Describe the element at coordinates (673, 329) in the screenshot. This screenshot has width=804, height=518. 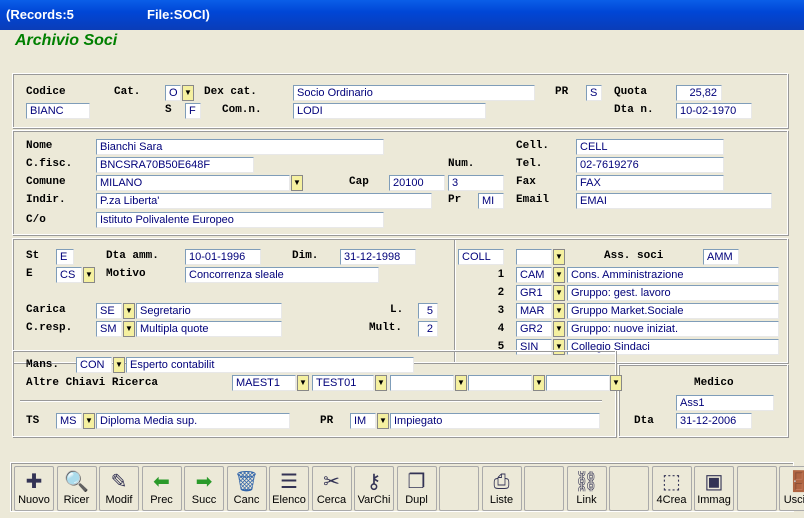
I see `assoc-row-desc: Gruppo: nuove iniziat.` at that location.